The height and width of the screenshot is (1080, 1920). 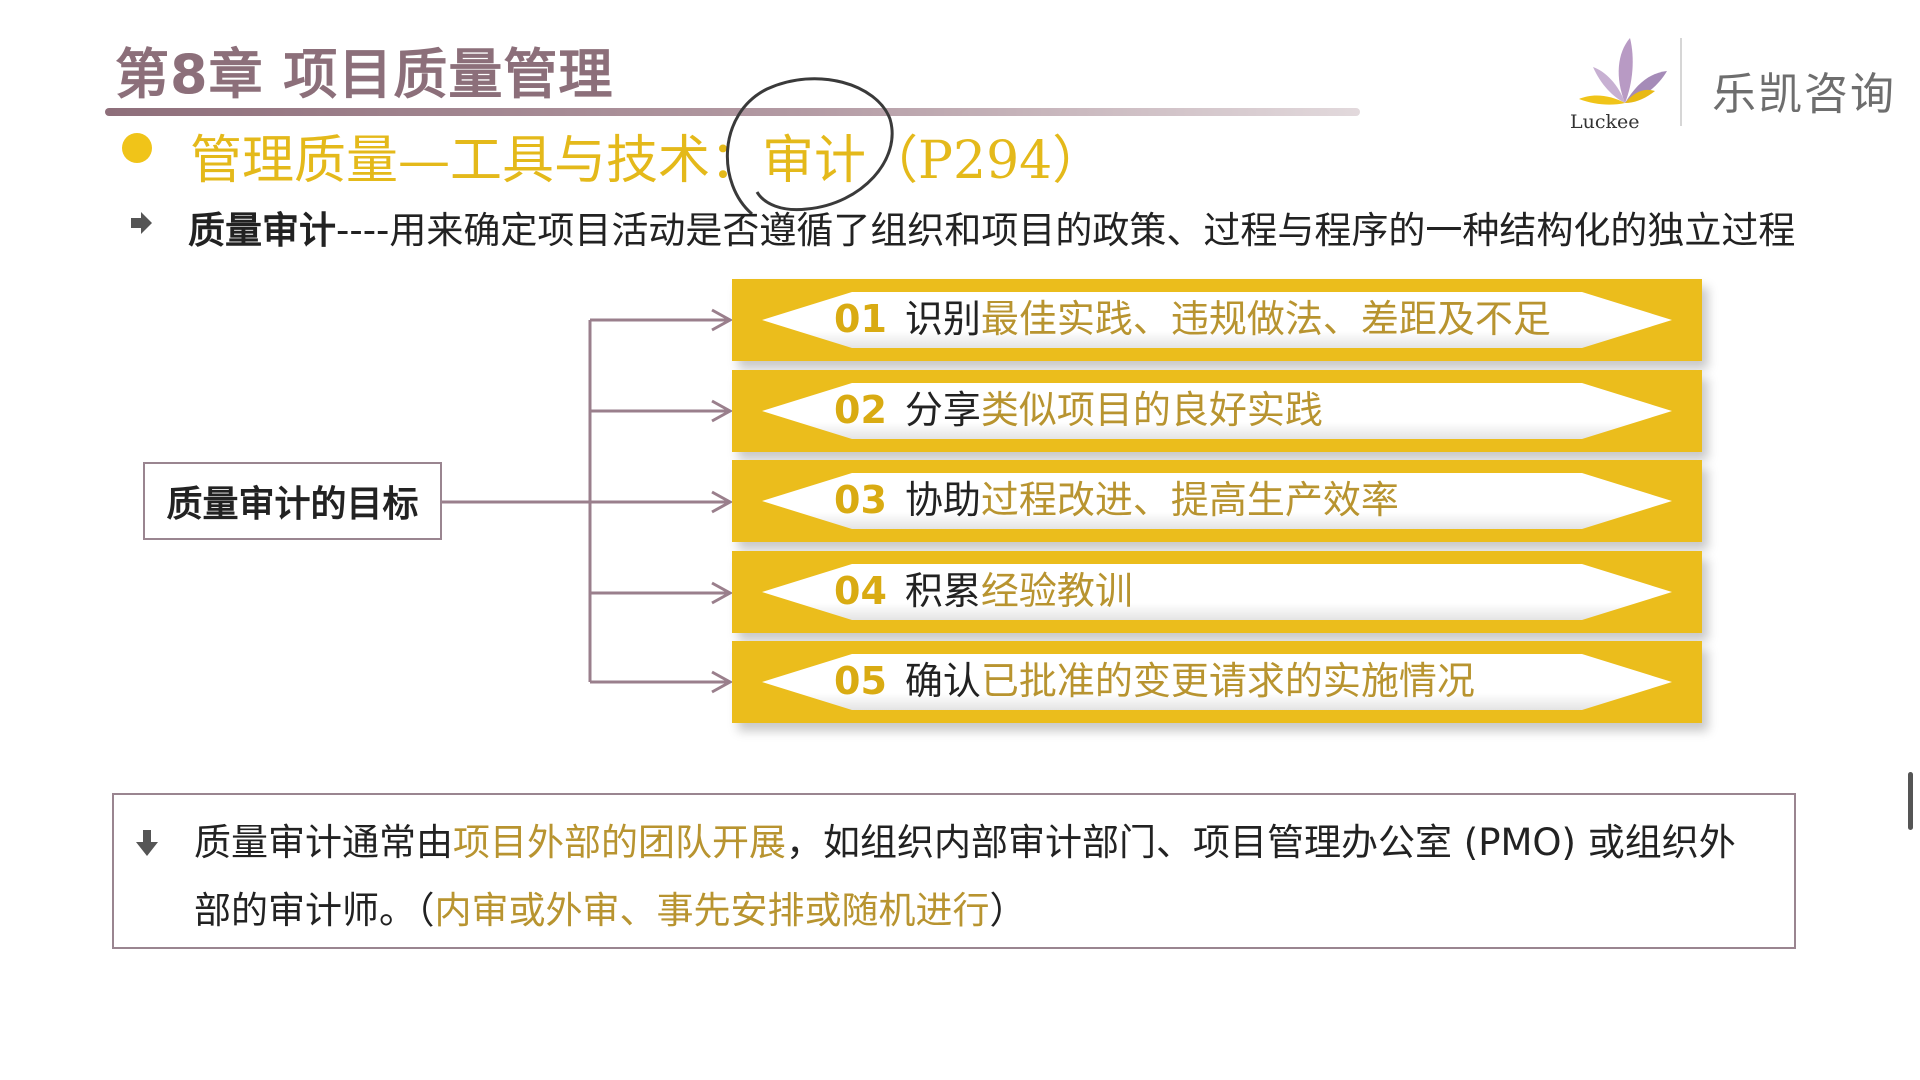 I want to click on goal-number: 03, so click(x=860, y=500).